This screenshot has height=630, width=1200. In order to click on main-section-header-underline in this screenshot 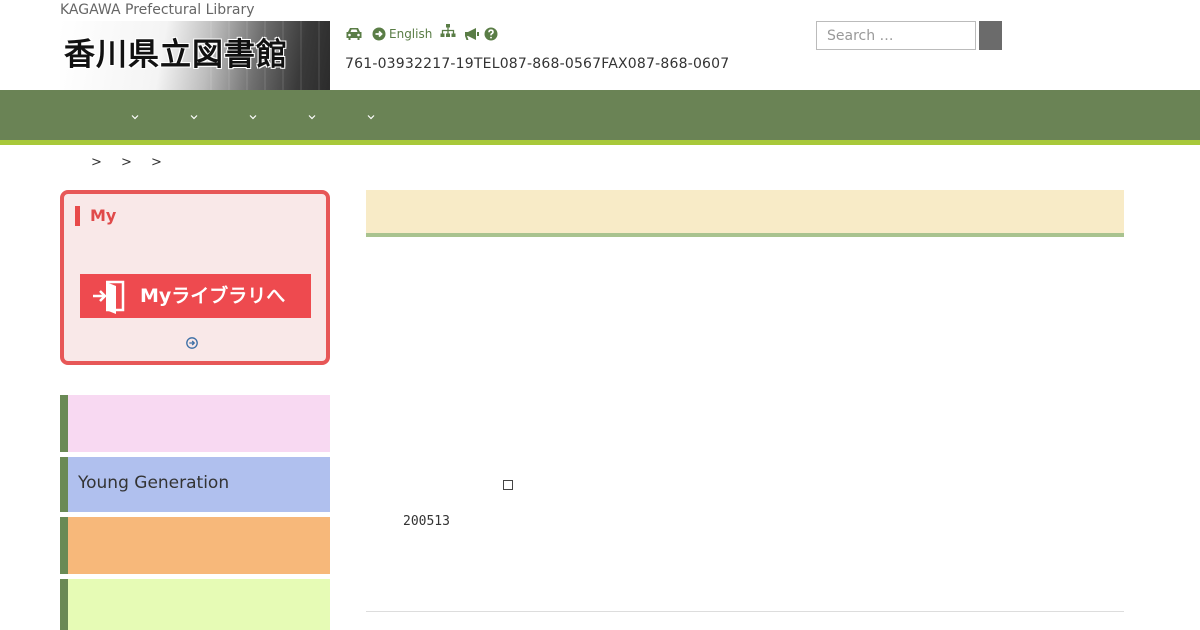, I will do `click(745, 235)`.